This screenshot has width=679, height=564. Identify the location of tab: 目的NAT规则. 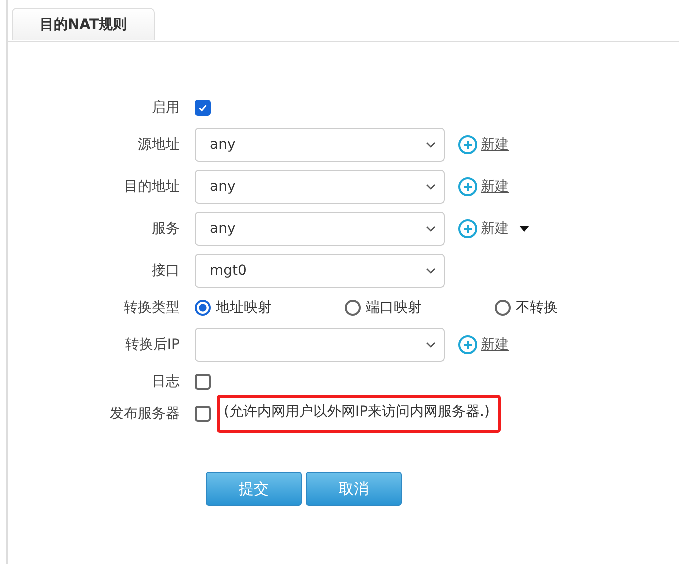
(83, 24).